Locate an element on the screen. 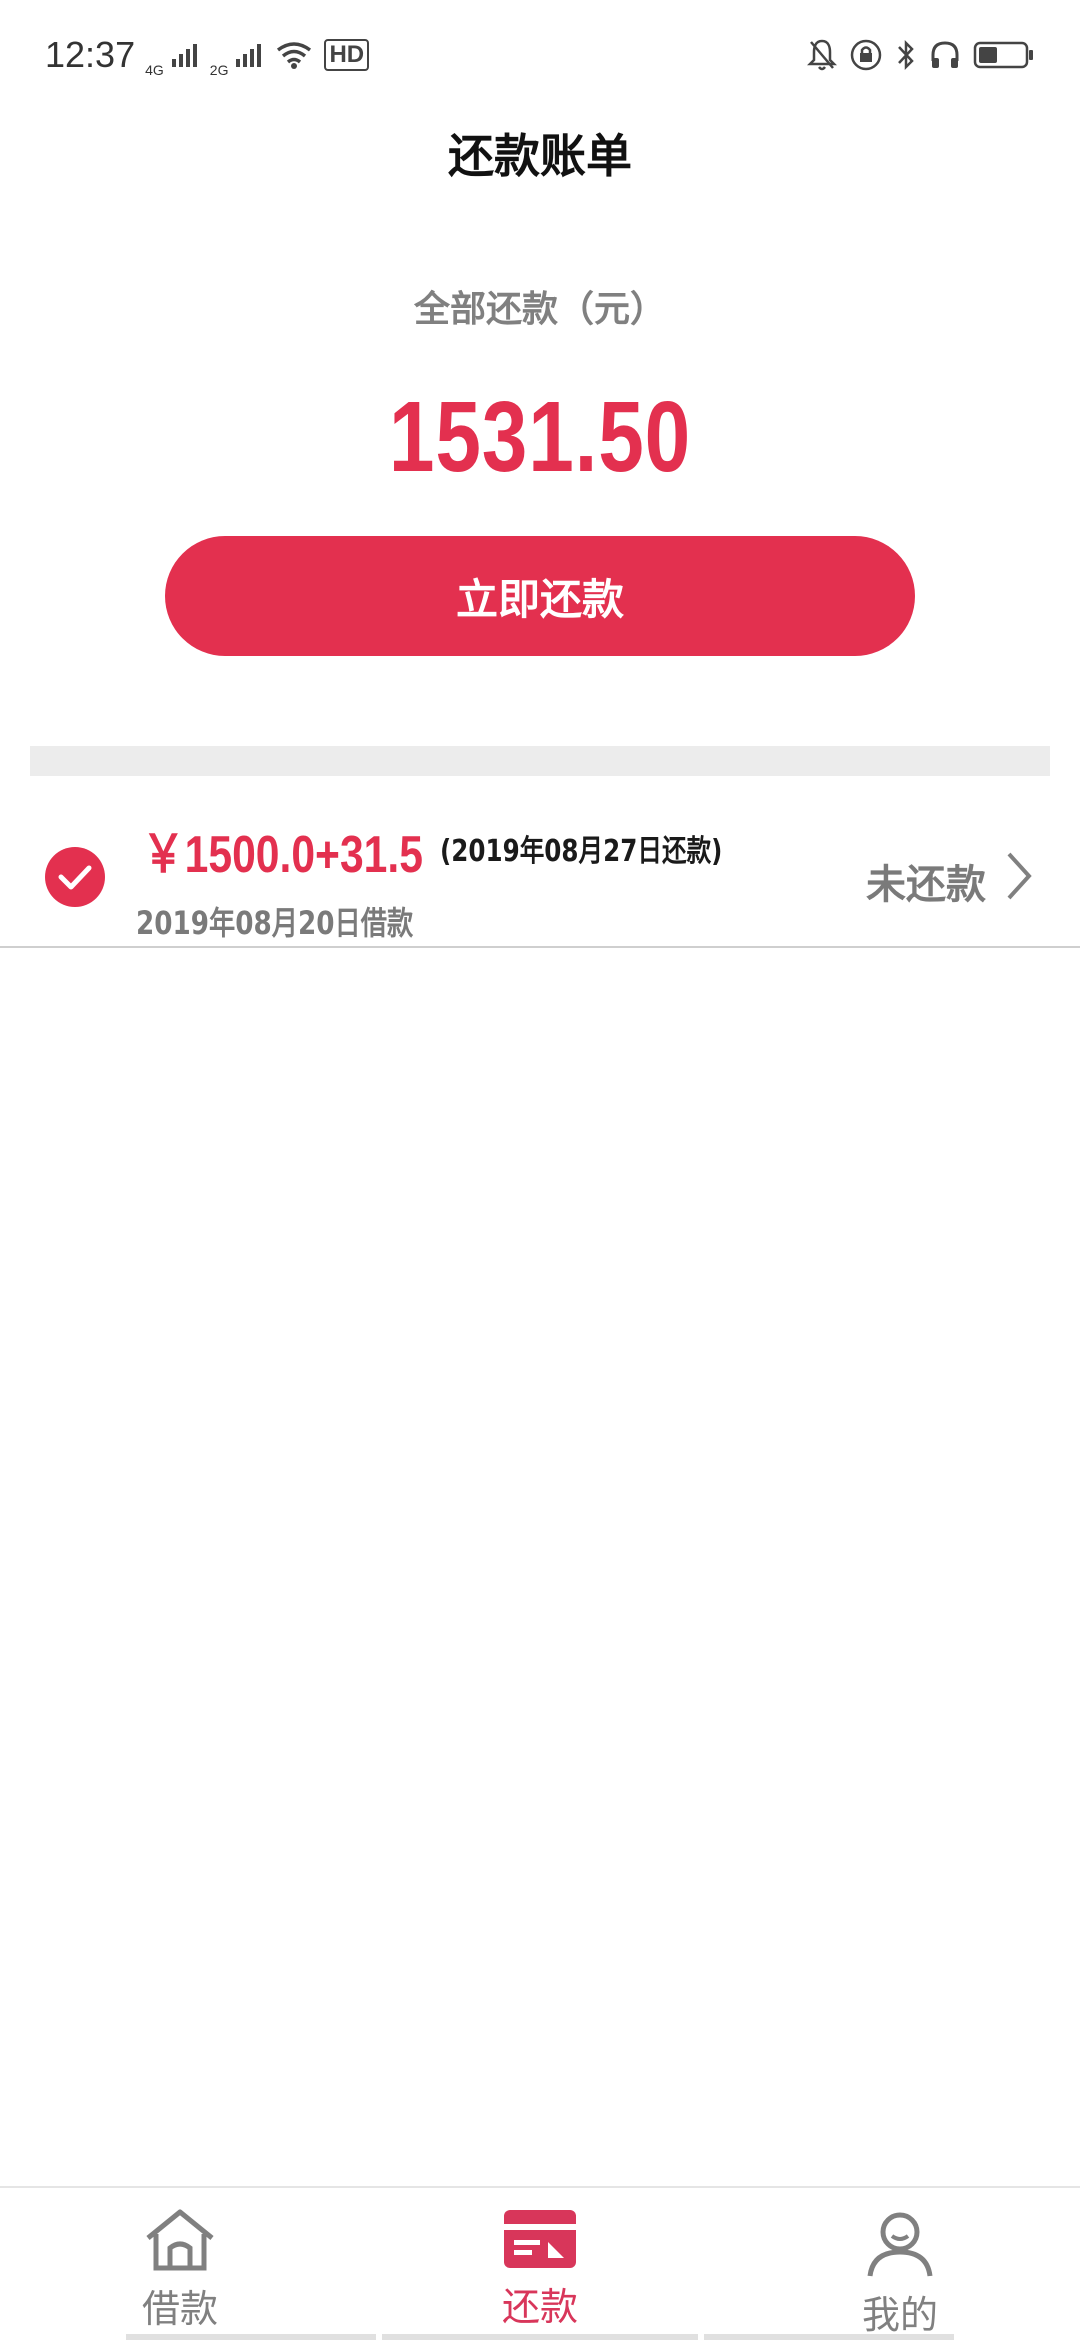 This screenshot has width=1080, height=2340. wifi-icon is located at coordinates (294, 55).